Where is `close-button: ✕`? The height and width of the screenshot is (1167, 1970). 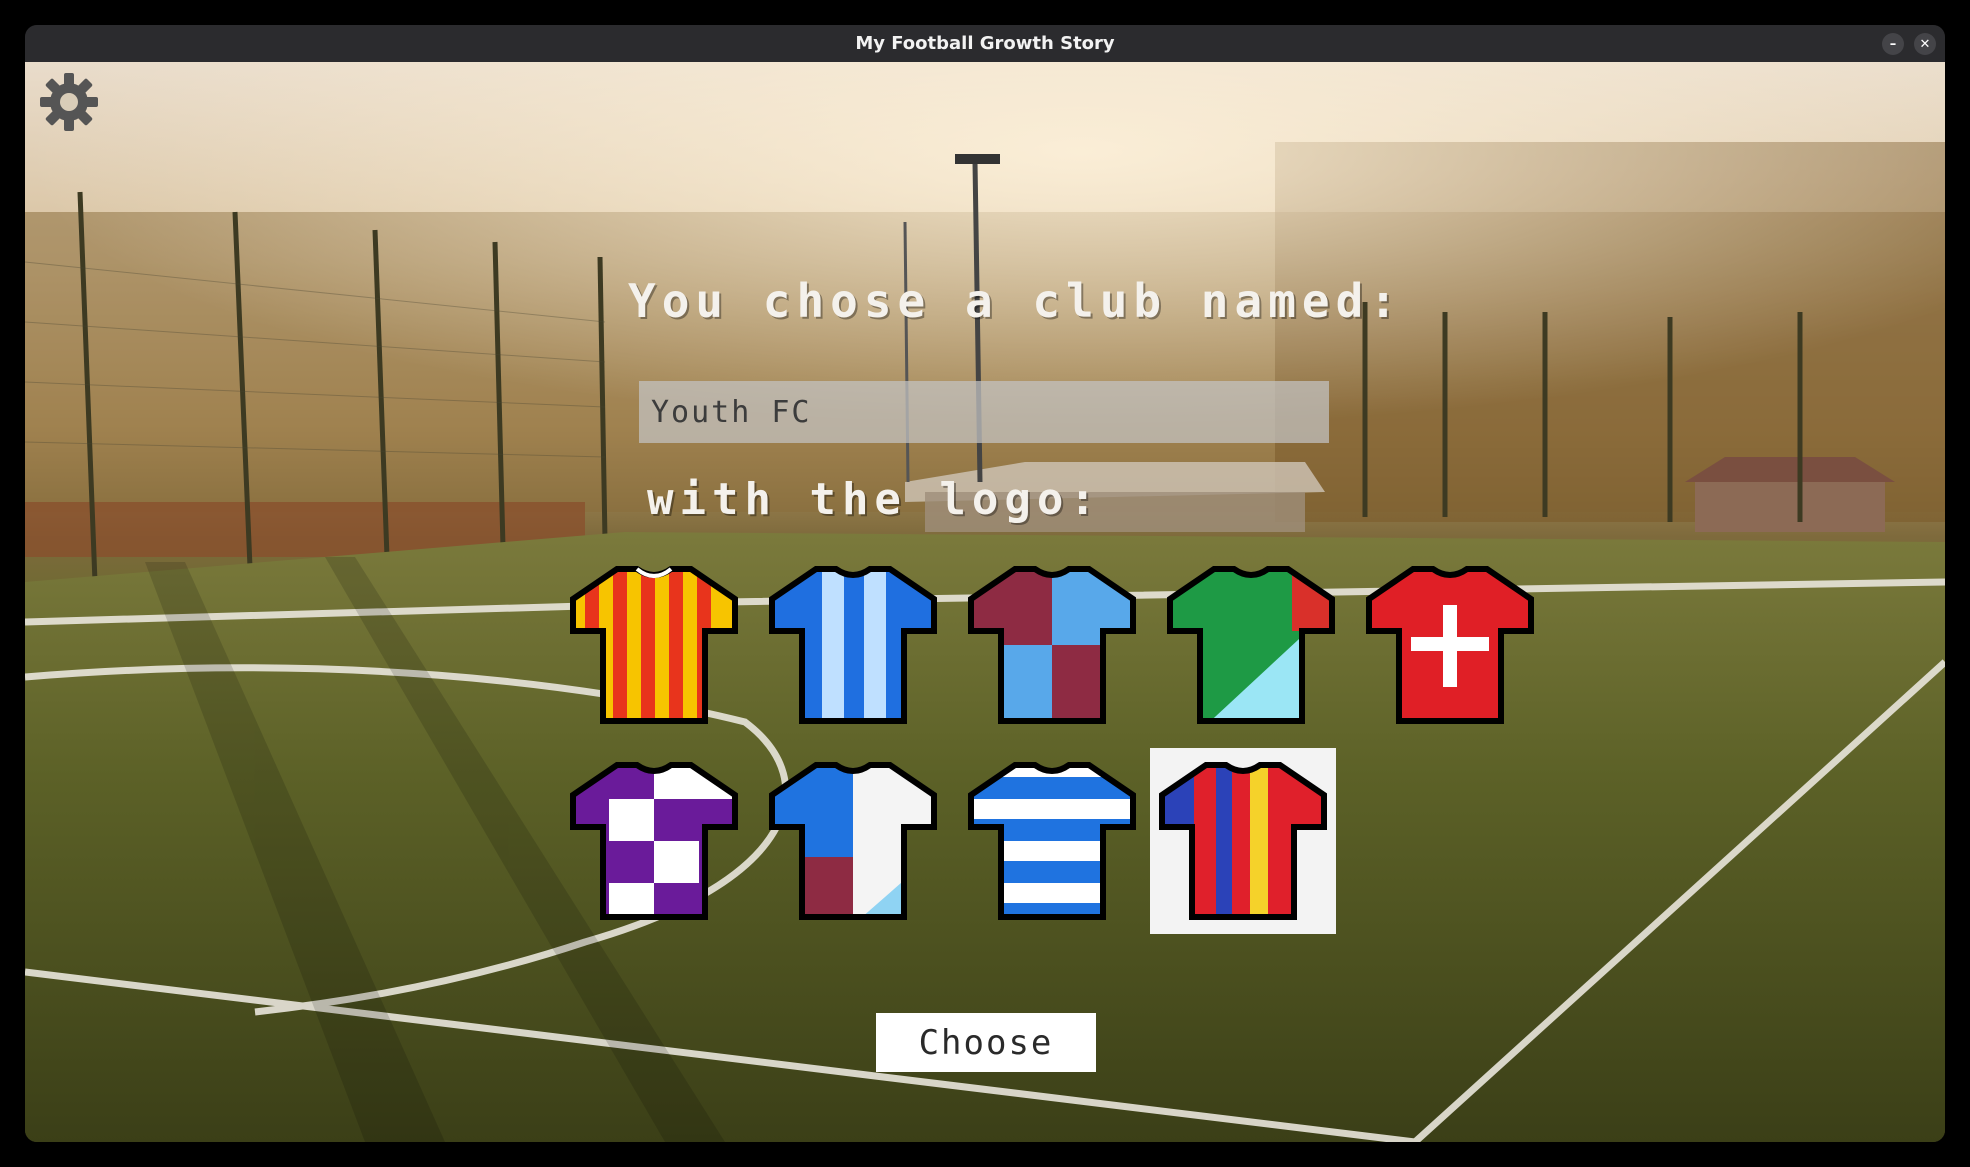
close-button: ✕ is located at coordinates (1925, 44).